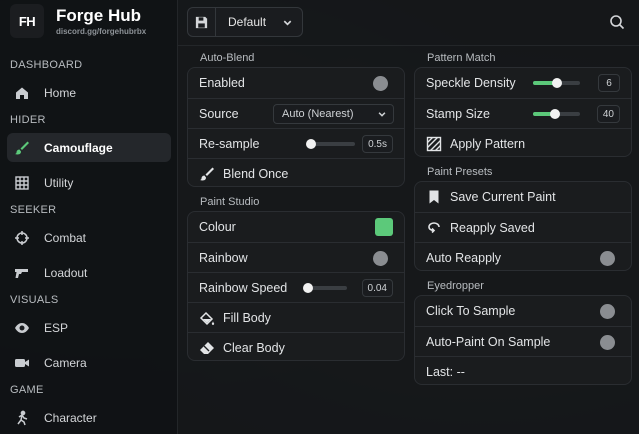  Describe the element at coordinates (33, 210) in the screenshot. I see `section-seeker: SEEKER` at that location.